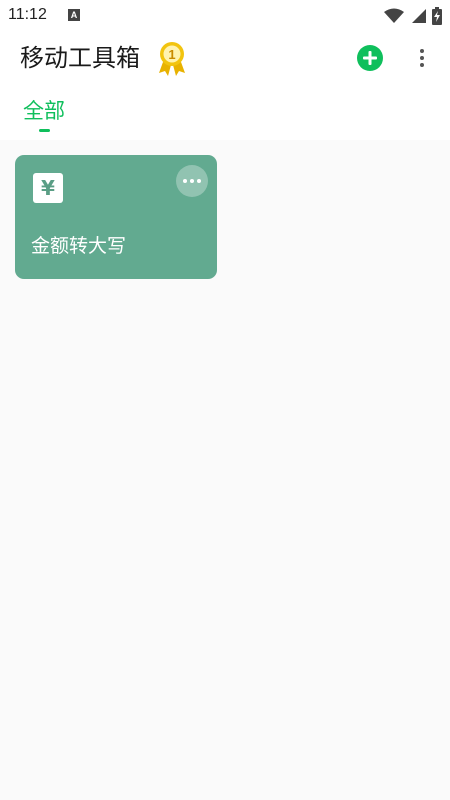 The width and height of the screenshot is (450, 800). Describe the element at coordinates (419, 16) in the screenshot. I see `signal-icon` at that location.